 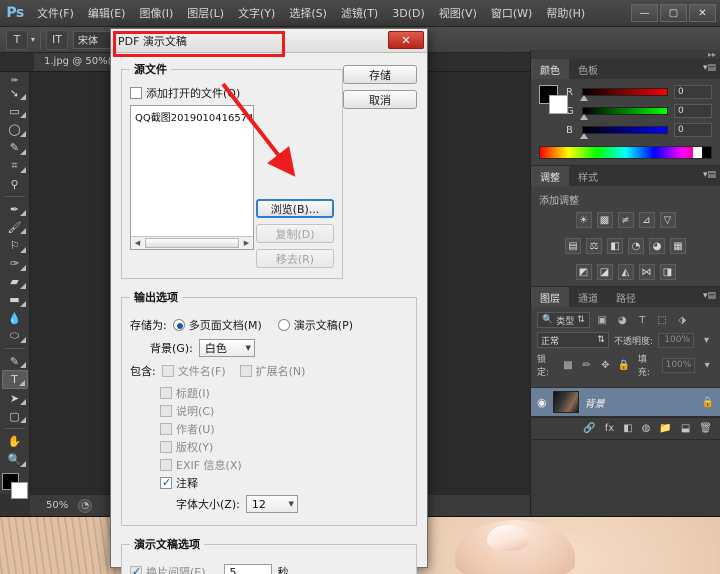 I want to click on status-info-icon: ◔, so click(x=85, y=505).